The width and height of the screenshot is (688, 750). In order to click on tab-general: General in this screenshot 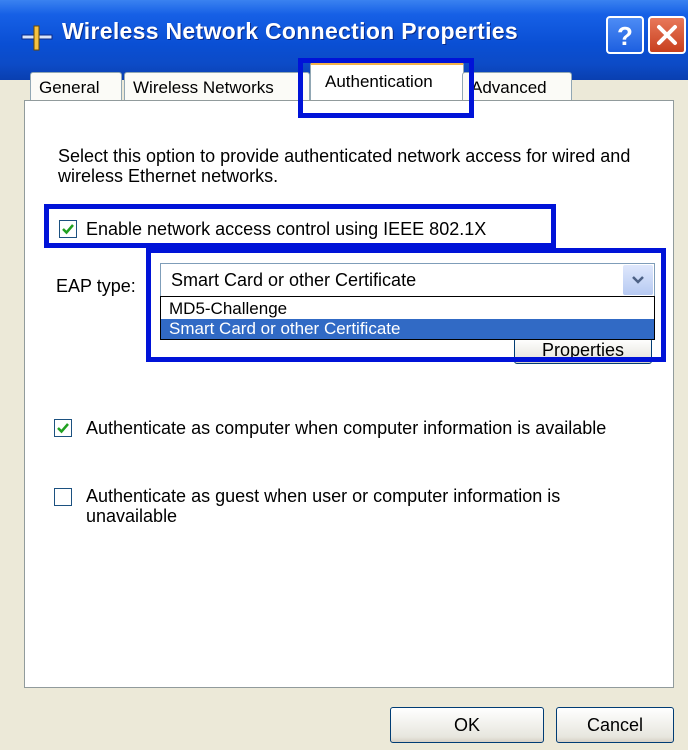, I will do `click(76, 87)`.